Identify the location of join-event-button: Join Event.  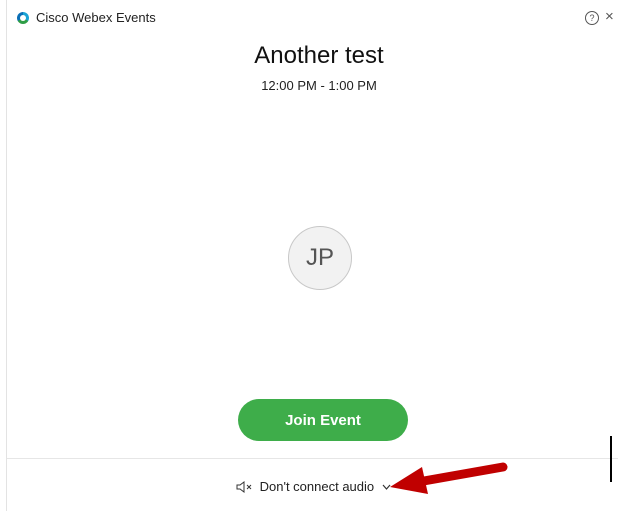
(323, 420).